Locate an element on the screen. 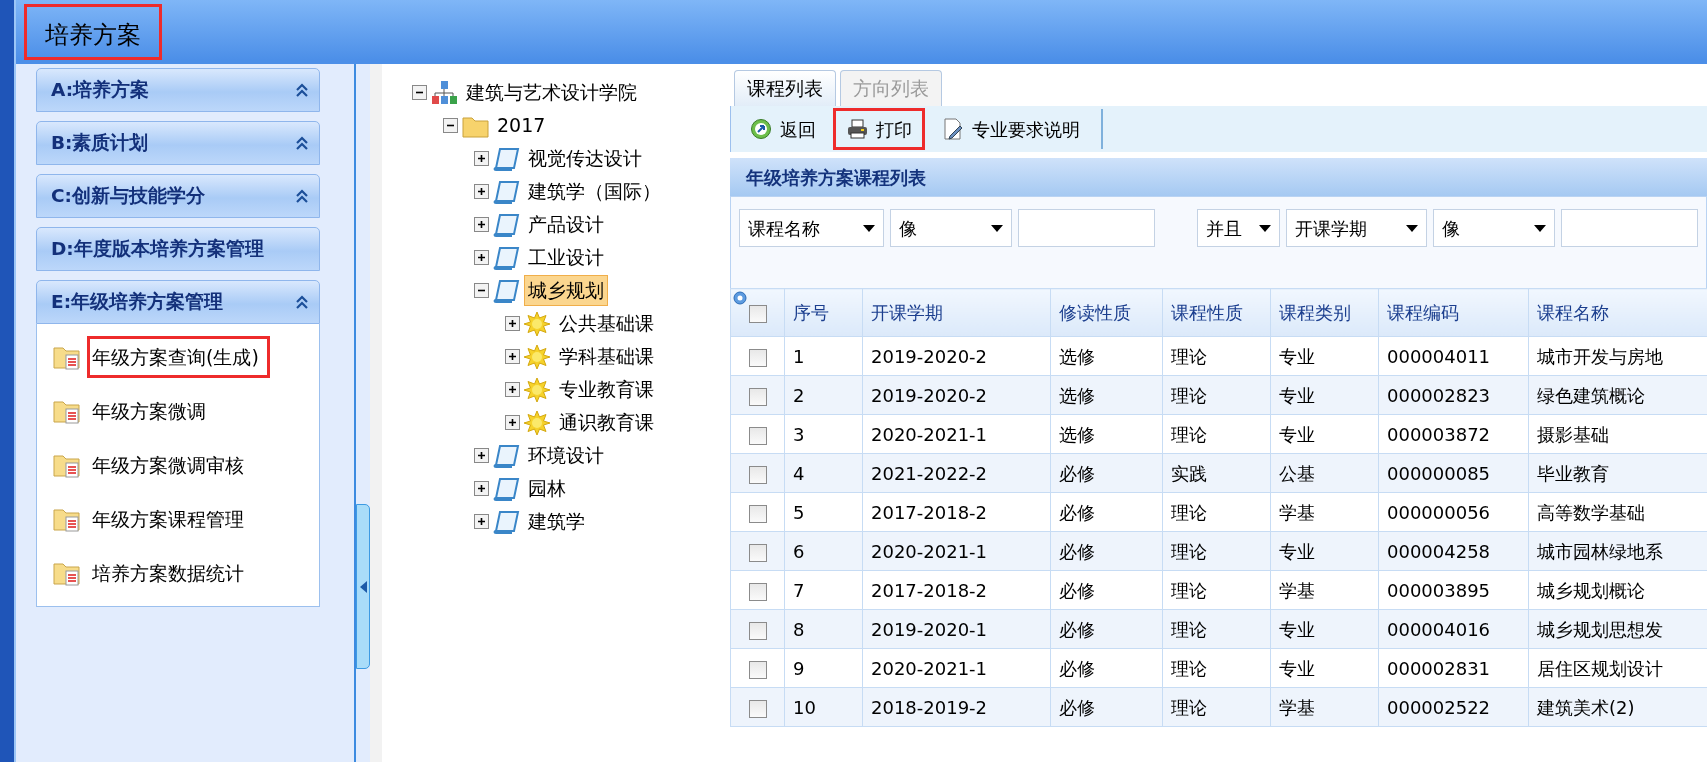 Image resolution: width=1707 pixels, height=762 pixels. collapse-handle is located at coordinates (363, 586).